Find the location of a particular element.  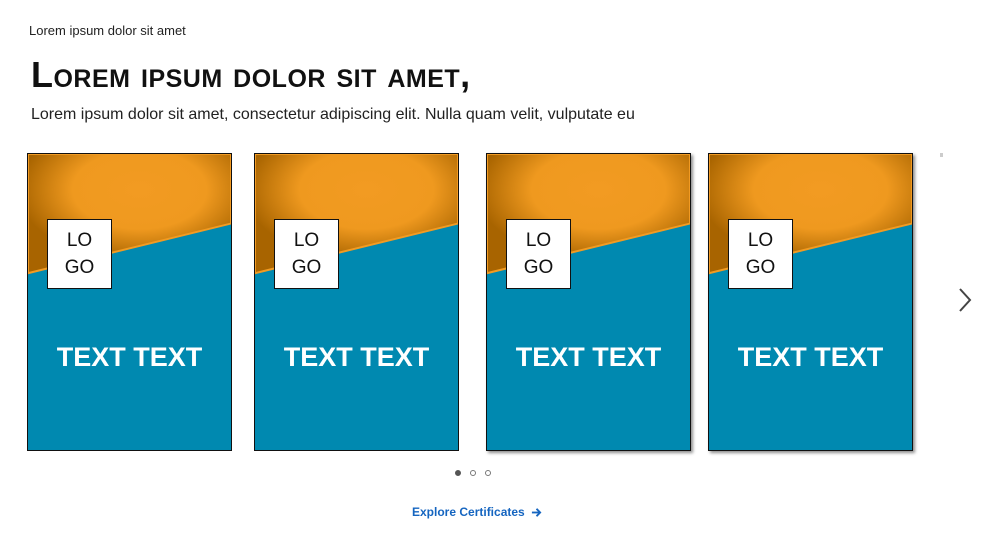

chevron-right-icon is located at coordinates (965, 300).